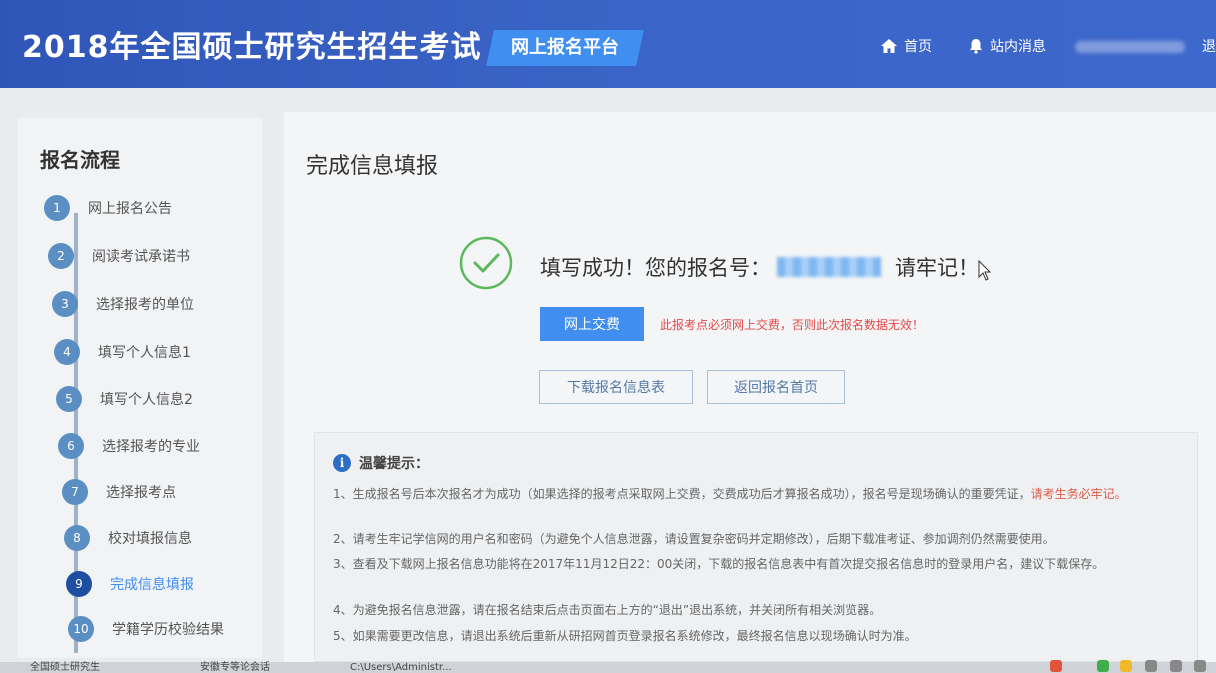  What do you see at coordinates (655, 268) in the screenshot?
I see `success-prefix: 填写成功！您的报名号：` at bounding box center [655, 268].